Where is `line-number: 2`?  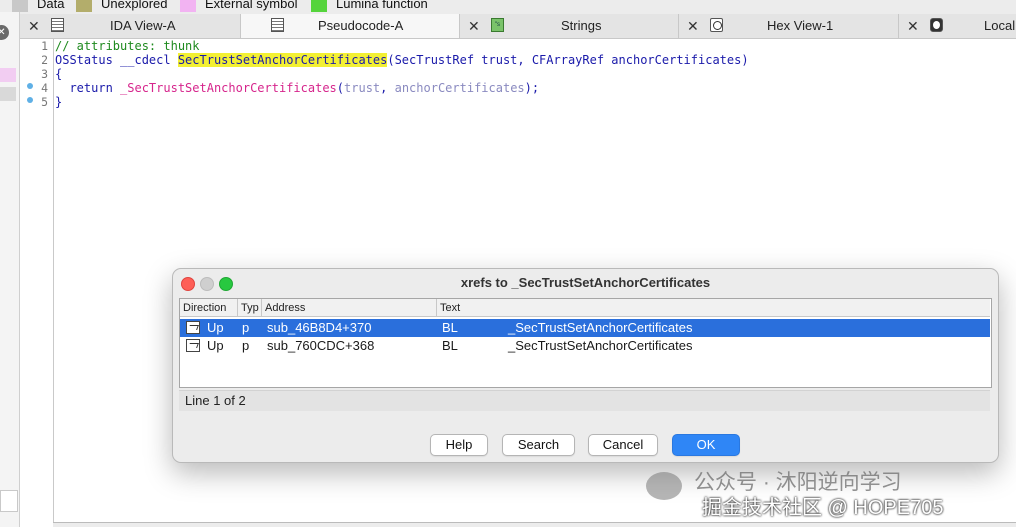
line-number: 2 is located at coordinates (44, 60).